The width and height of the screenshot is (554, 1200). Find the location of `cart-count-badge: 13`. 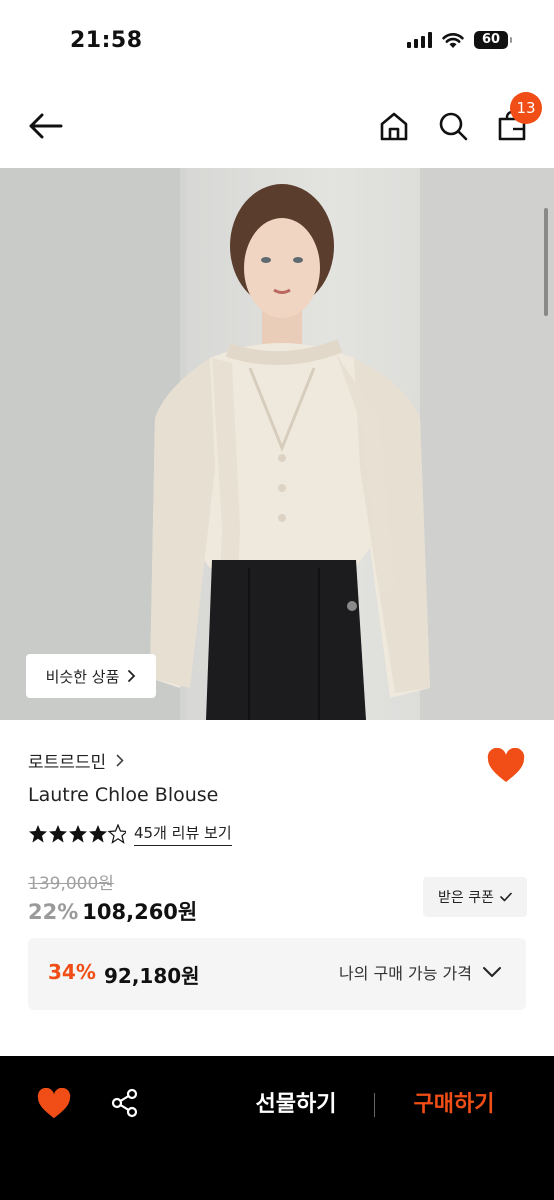

cart-count-badge: 13 is located at coordinates (526, 108).